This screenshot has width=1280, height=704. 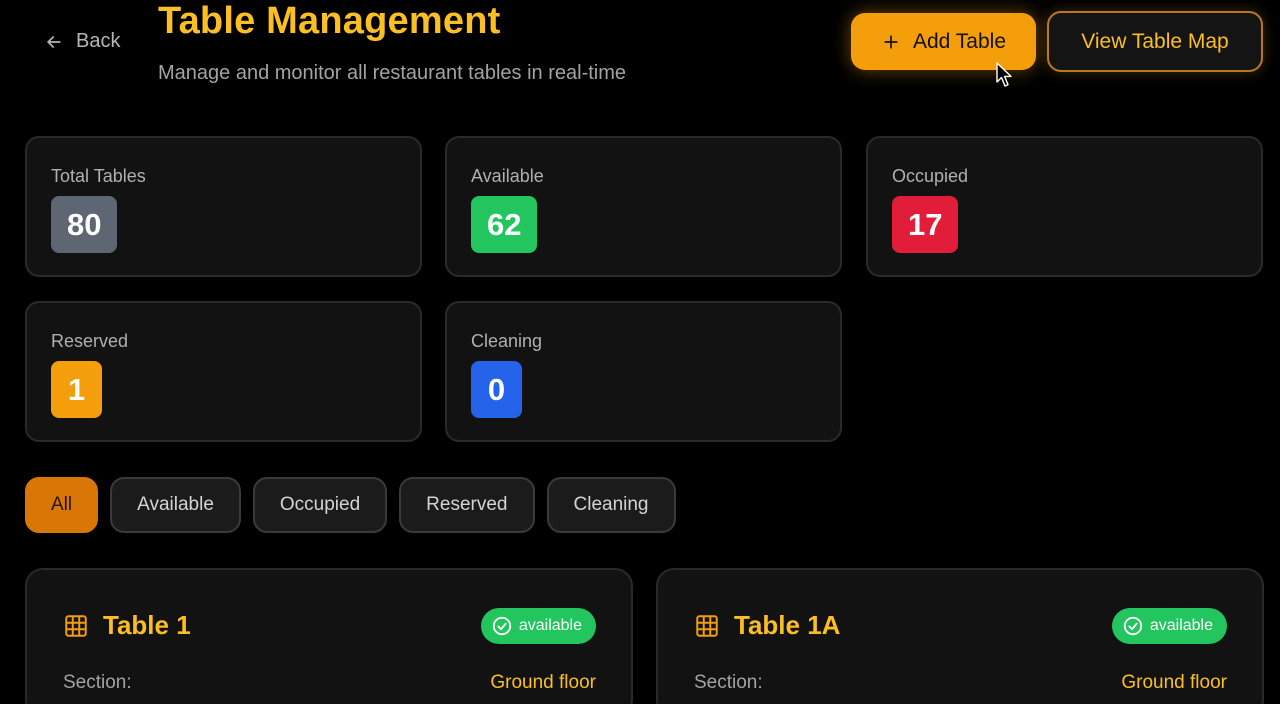 What do you see at coordinates (147, 625) in the screenshot?
I see `table-name: Table 1` at bounding box center [147, 625].